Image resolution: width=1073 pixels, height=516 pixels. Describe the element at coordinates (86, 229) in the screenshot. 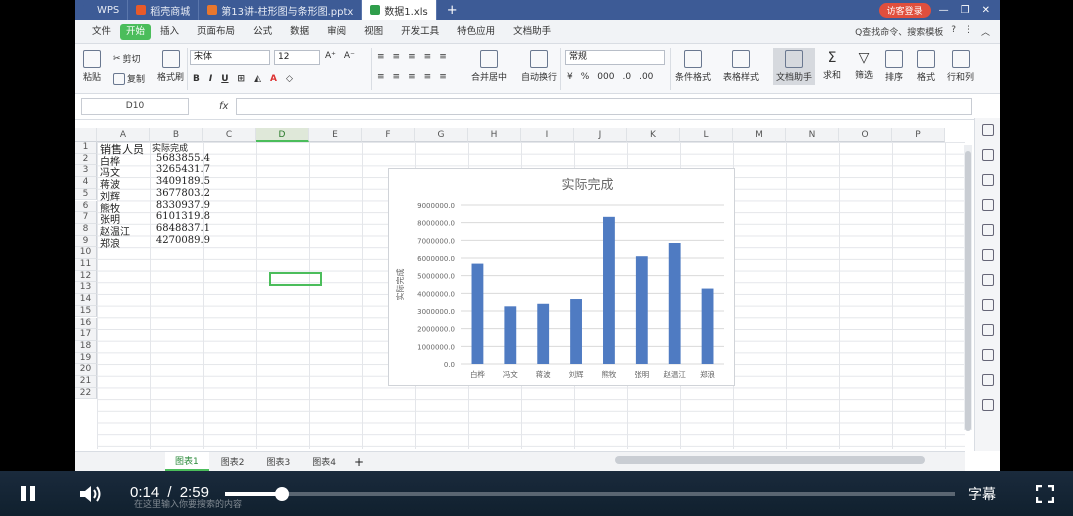

I see `row-header: 8` at that location.